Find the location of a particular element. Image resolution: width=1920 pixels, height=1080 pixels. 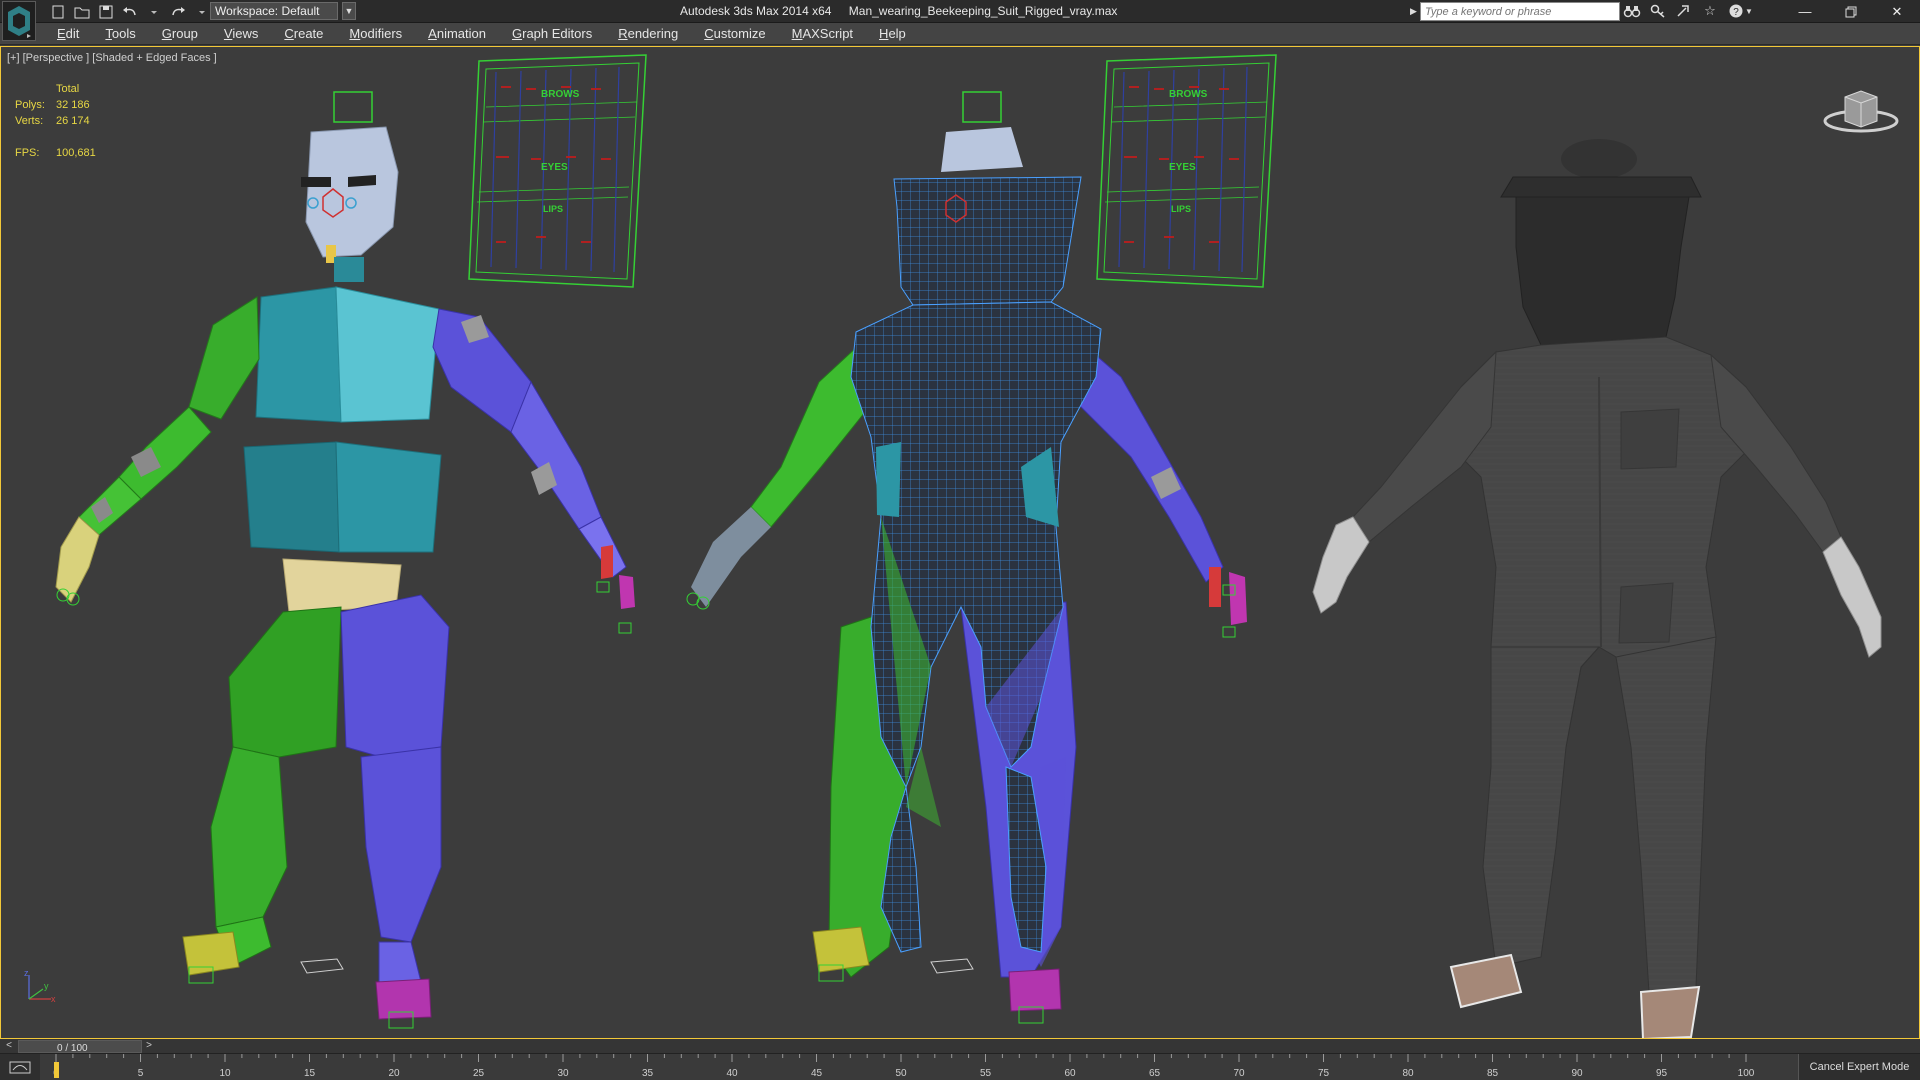

lips-label: LIPS is located at coordinates (553, 209).